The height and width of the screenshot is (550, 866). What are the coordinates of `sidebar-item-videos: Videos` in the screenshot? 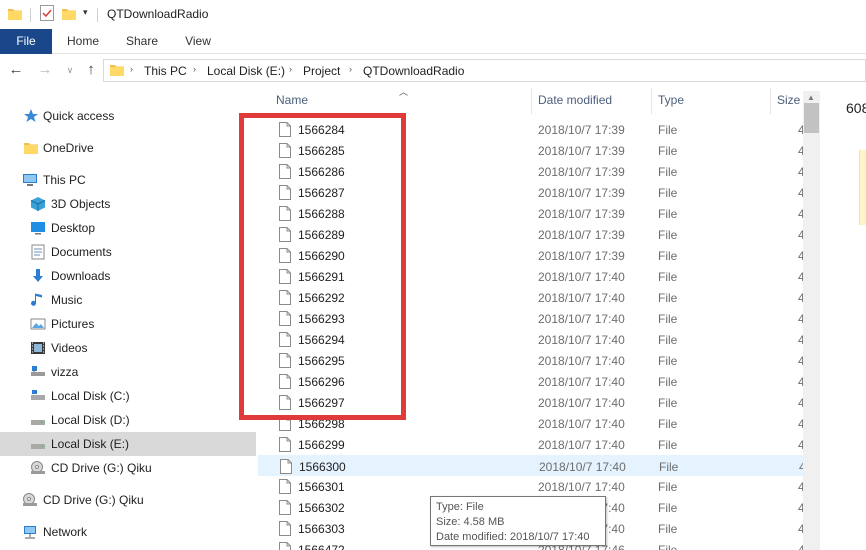 It's located at (128, 348).